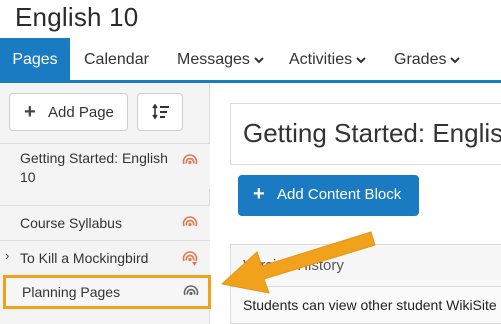 Image resolution: width=501 pixels, height=324 pixels. What do you see at coordinates (94, 167) in the screenshot?
I see `page-item-title: Getting Started: English 10` at bounding box center [94, 167].